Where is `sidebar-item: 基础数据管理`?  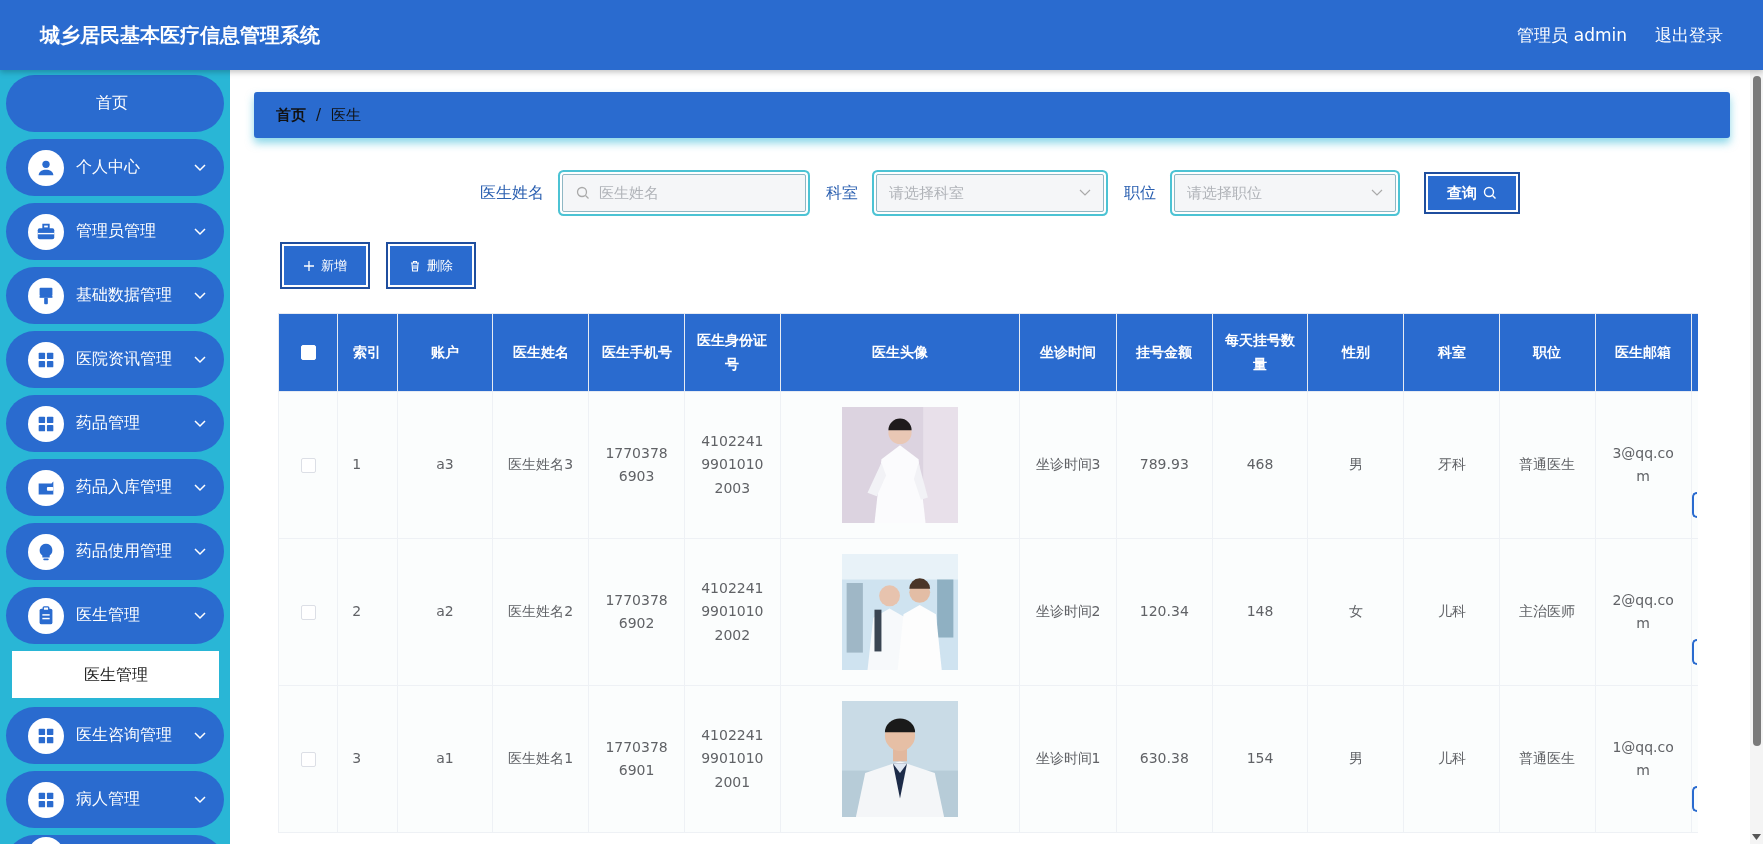
sidebar-item: 基础数据管理 is located at coordinates (115, 295).